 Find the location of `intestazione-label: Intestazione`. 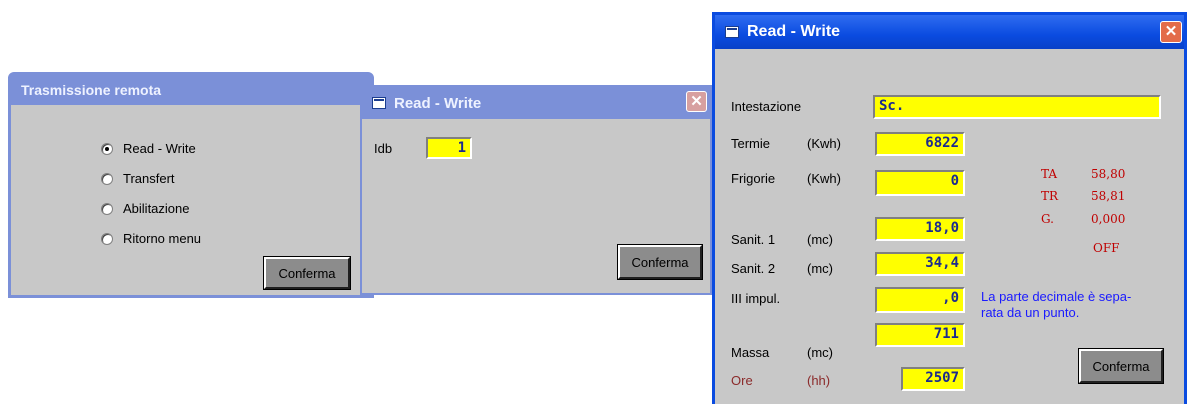

intestazione-label: Intestazione is located at coordinates (766, 106).